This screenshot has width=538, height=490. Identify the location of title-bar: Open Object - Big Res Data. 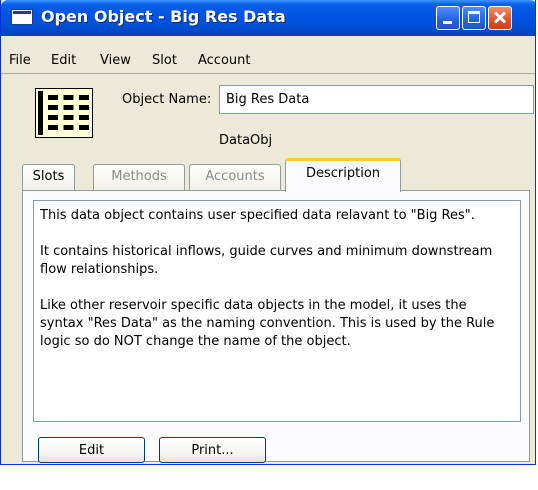
(268, 18).